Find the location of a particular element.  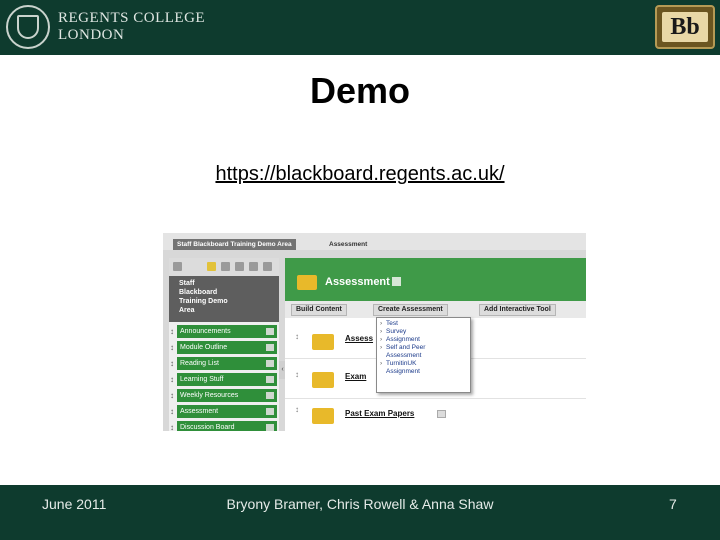

course-tab: Staff Blackboard Training Demo Area is located at coordinates (234, 244).